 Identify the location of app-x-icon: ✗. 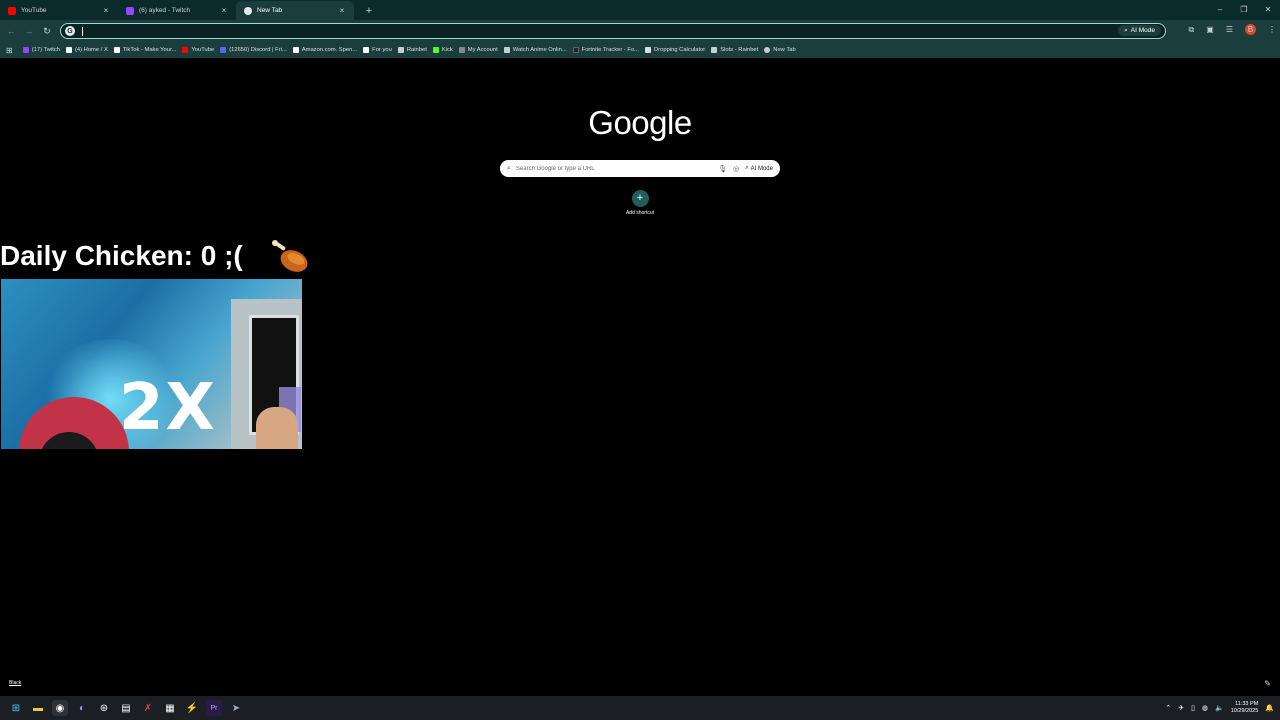
(148, 708).